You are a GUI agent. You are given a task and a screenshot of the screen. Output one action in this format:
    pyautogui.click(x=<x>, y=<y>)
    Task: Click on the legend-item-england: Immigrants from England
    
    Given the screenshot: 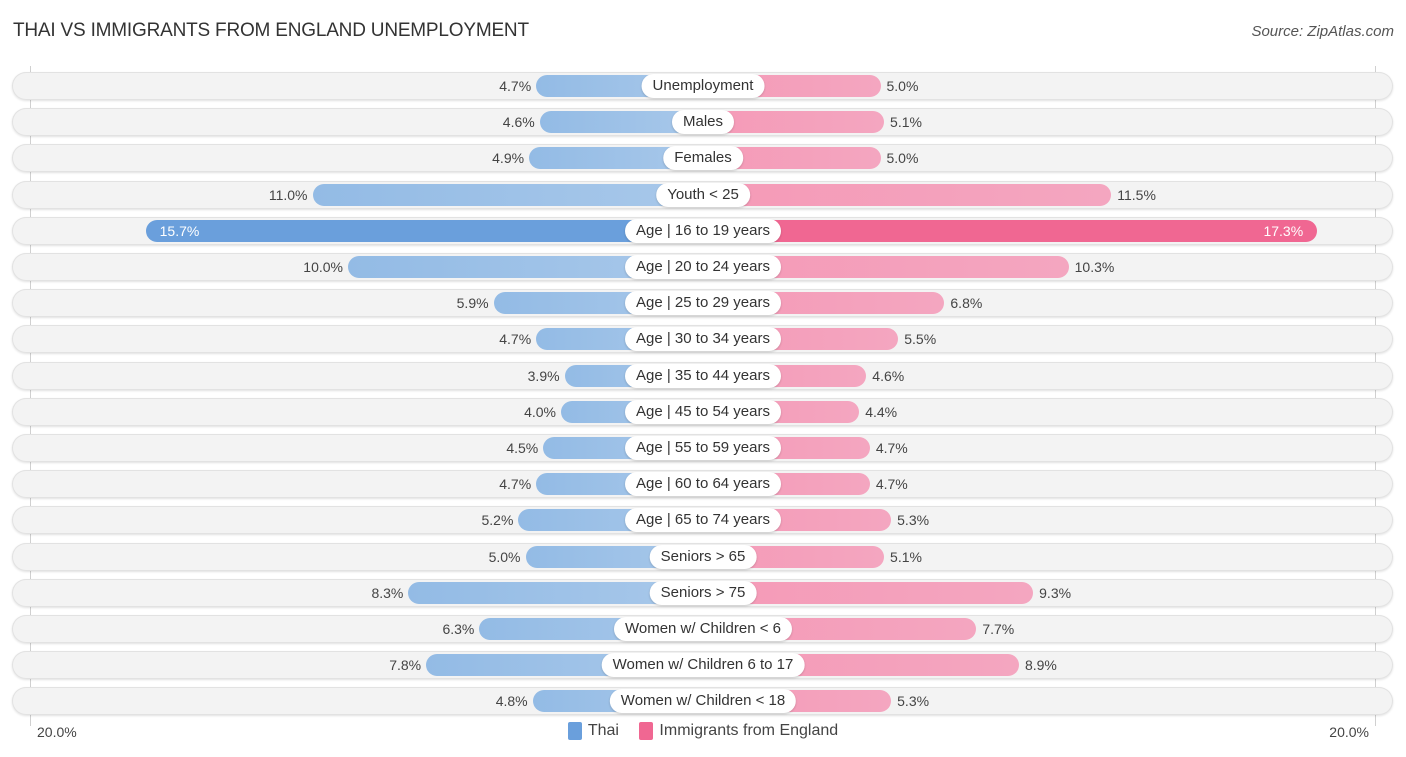 What is the action you would take?
    pyautogui.click(x=738, y=731)
    